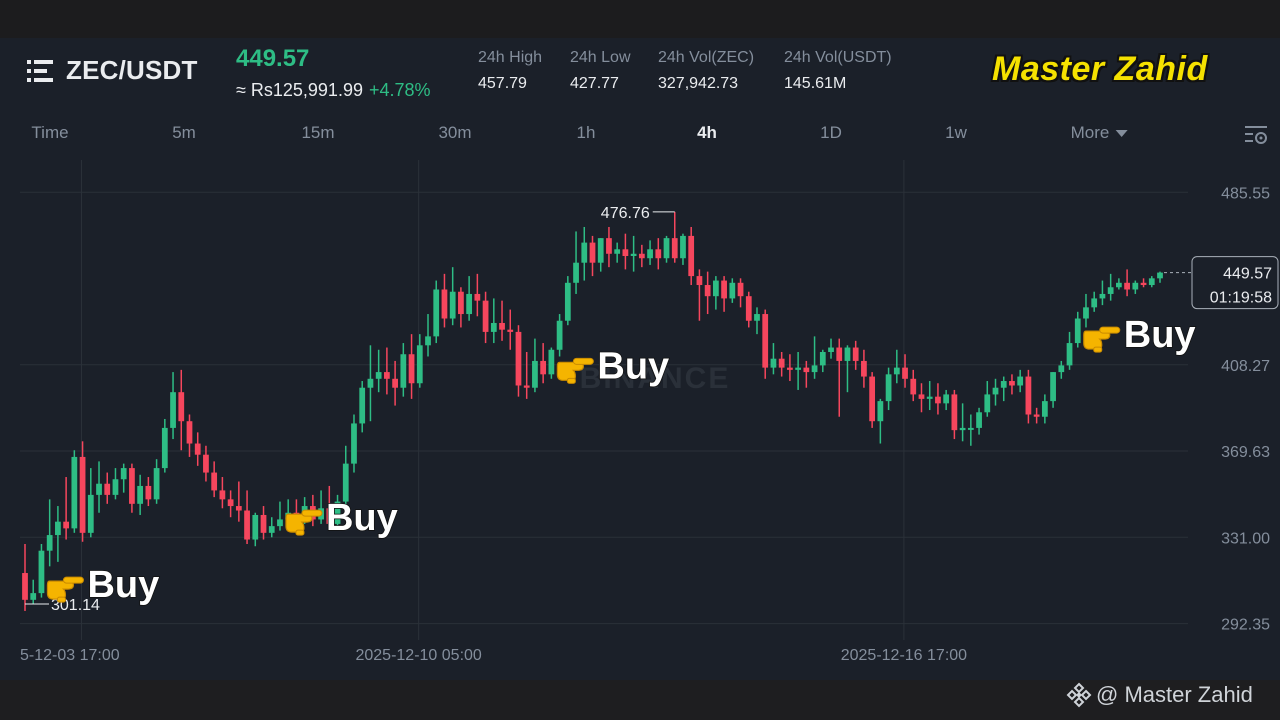 Image resolution: width=1280 pixels, height=720 pixels. What do you see at coordinates (1247, 274) in the screenshot?
I see `current-price-value: 449.57` at bounding box center [1247, 274].